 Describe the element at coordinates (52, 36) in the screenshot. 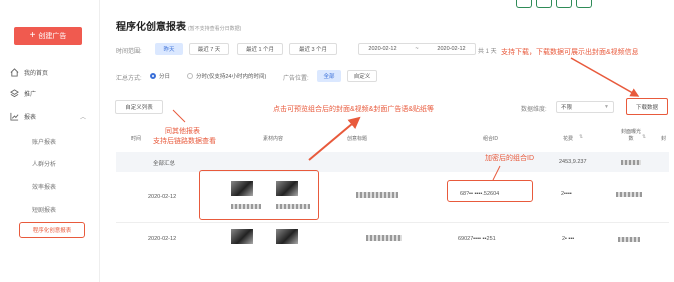

I see `create-ad-label: 创建广告` at that location.